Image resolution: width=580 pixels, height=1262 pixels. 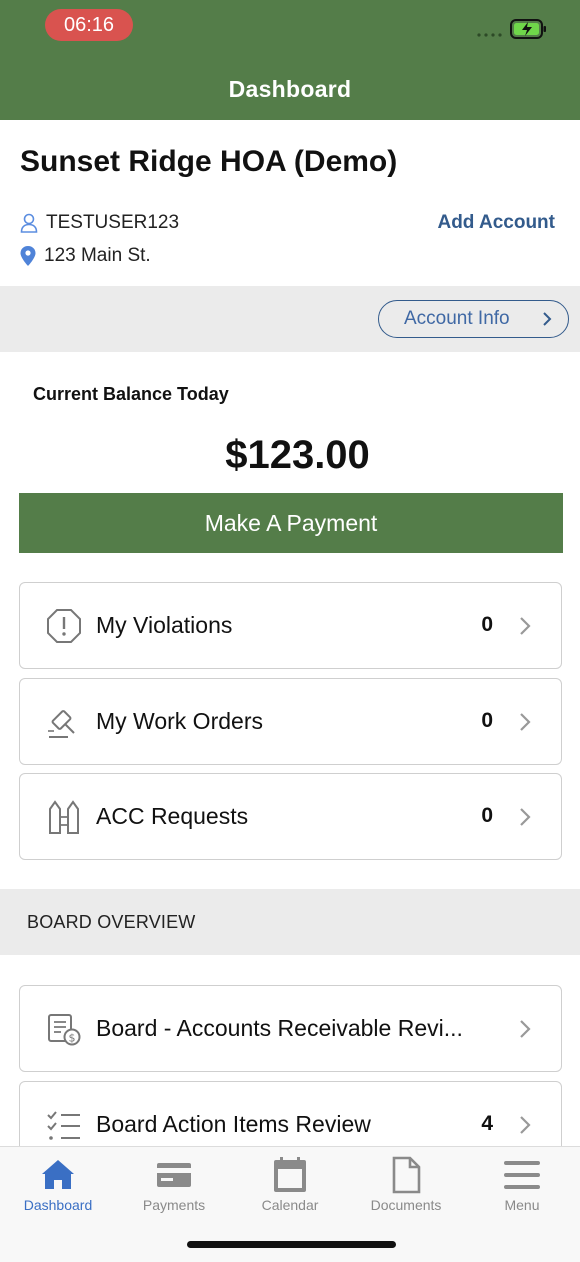 What do you see at coordinates (406, 1205) in the screenshot?
I see `tab-label: Documents` at bounding box center [406, 1205].